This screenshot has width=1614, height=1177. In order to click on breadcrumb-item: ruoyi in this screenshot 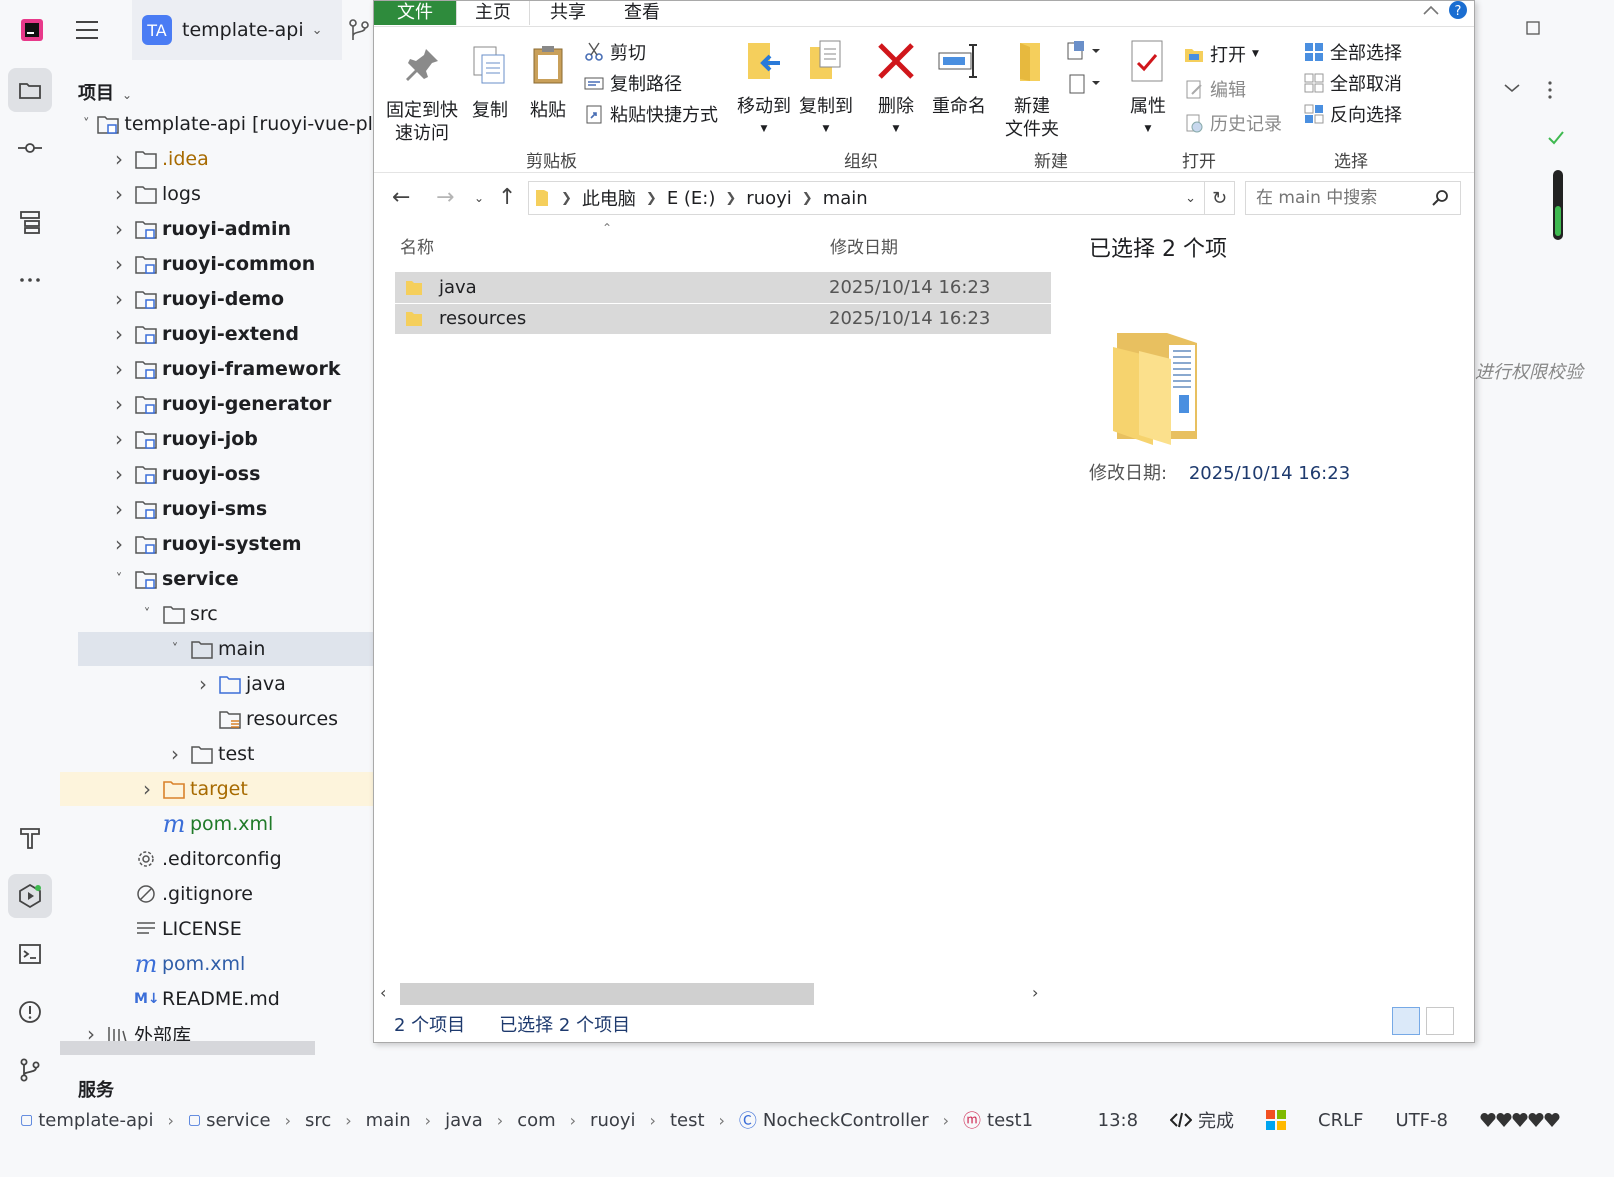, I will do `click(612, 1120)`.